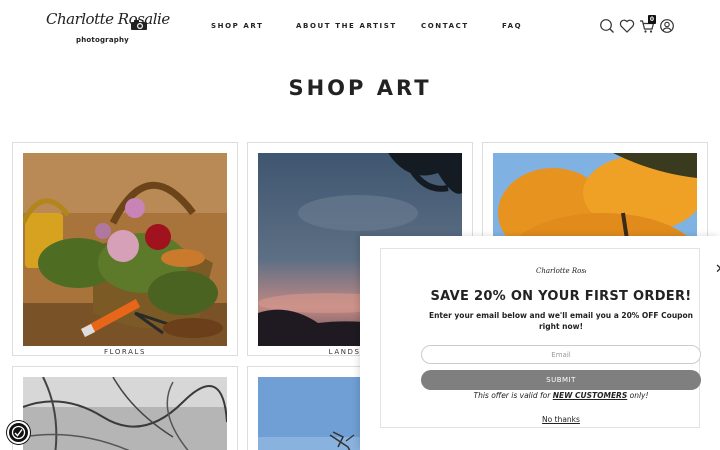 Image resolution: width=720 pixels, height=450 pixels. What do you see at coordinates (125, 352) in the screenshot?
I see `product-caption: FLORALS` at bounding box center [125, 352].